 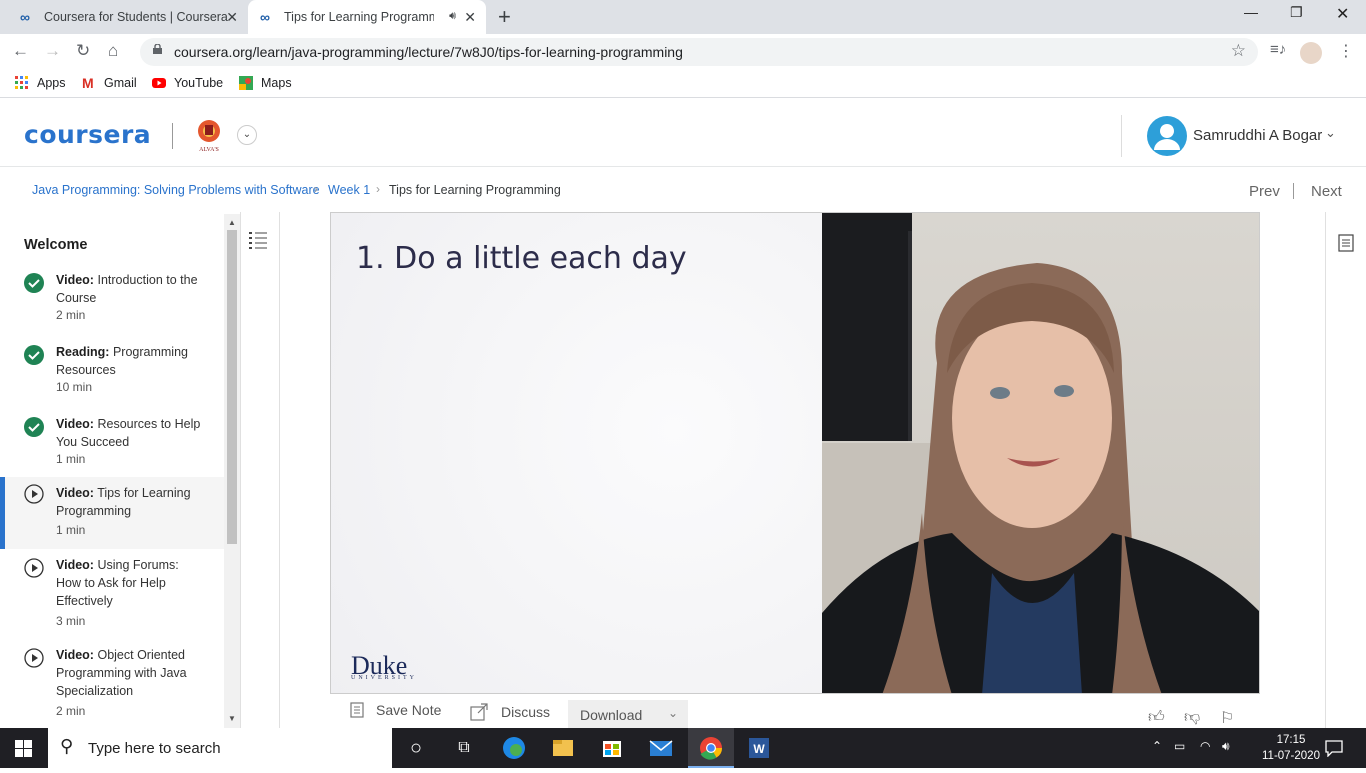 I want to click on menu-icon: ⋮, so click(x=1346, y=51).